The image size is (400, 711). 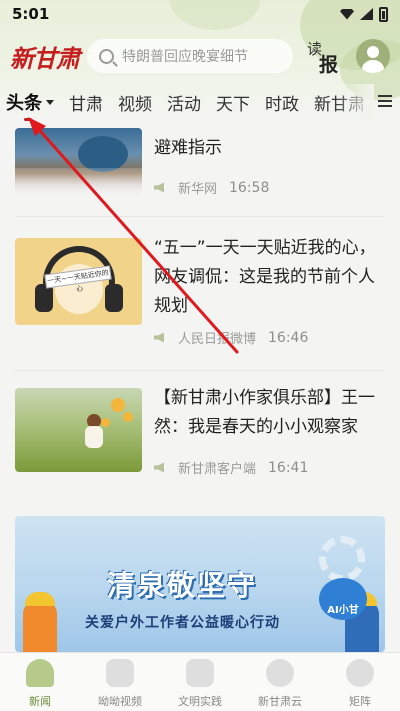 I want to click on nav-label: 呦呦视频, so click(x=120, y=701).